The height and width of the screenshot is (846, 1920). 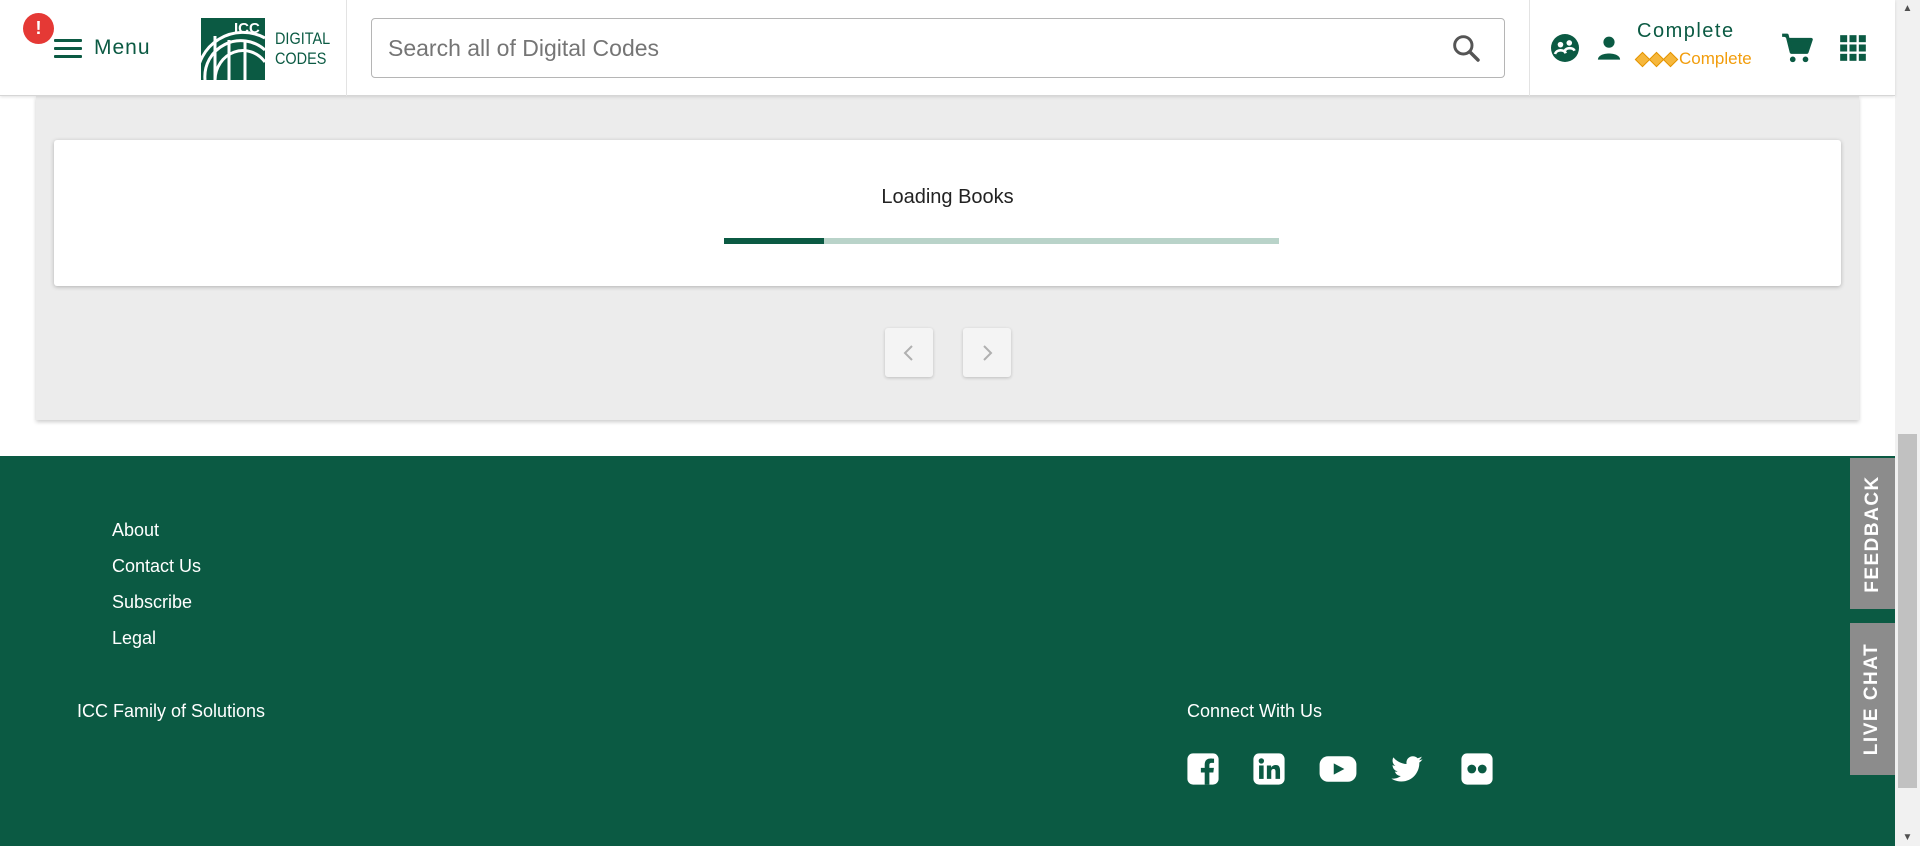 I want to click on loading-progress-fill, so click(x=774, y=241).